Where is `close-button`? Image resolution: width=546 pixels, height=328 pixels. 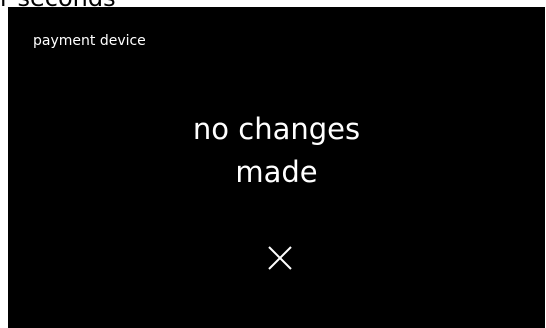 close-button is located at coordinates (280, 258).